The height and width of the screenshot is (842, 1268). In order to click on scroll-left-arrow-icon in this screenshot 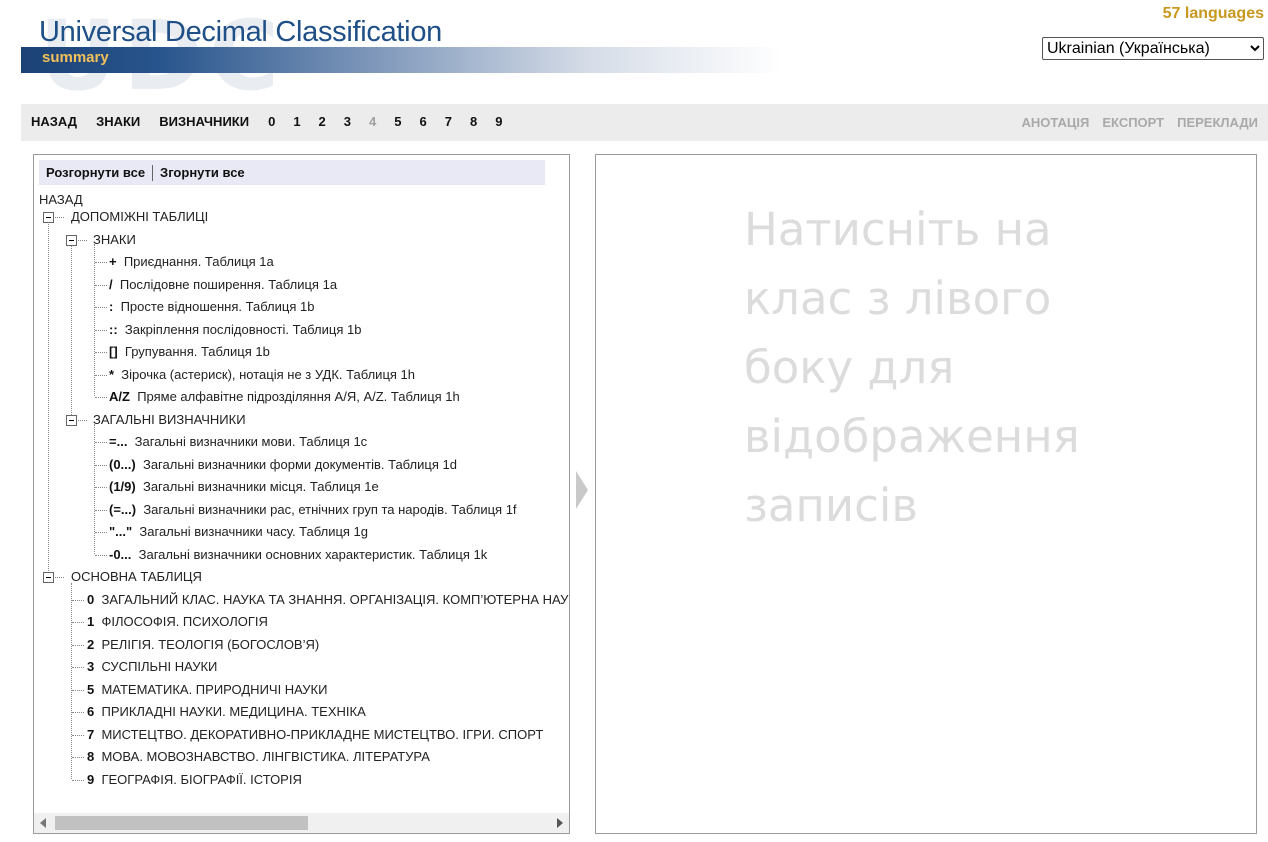, I will do `click(43, 823)`.